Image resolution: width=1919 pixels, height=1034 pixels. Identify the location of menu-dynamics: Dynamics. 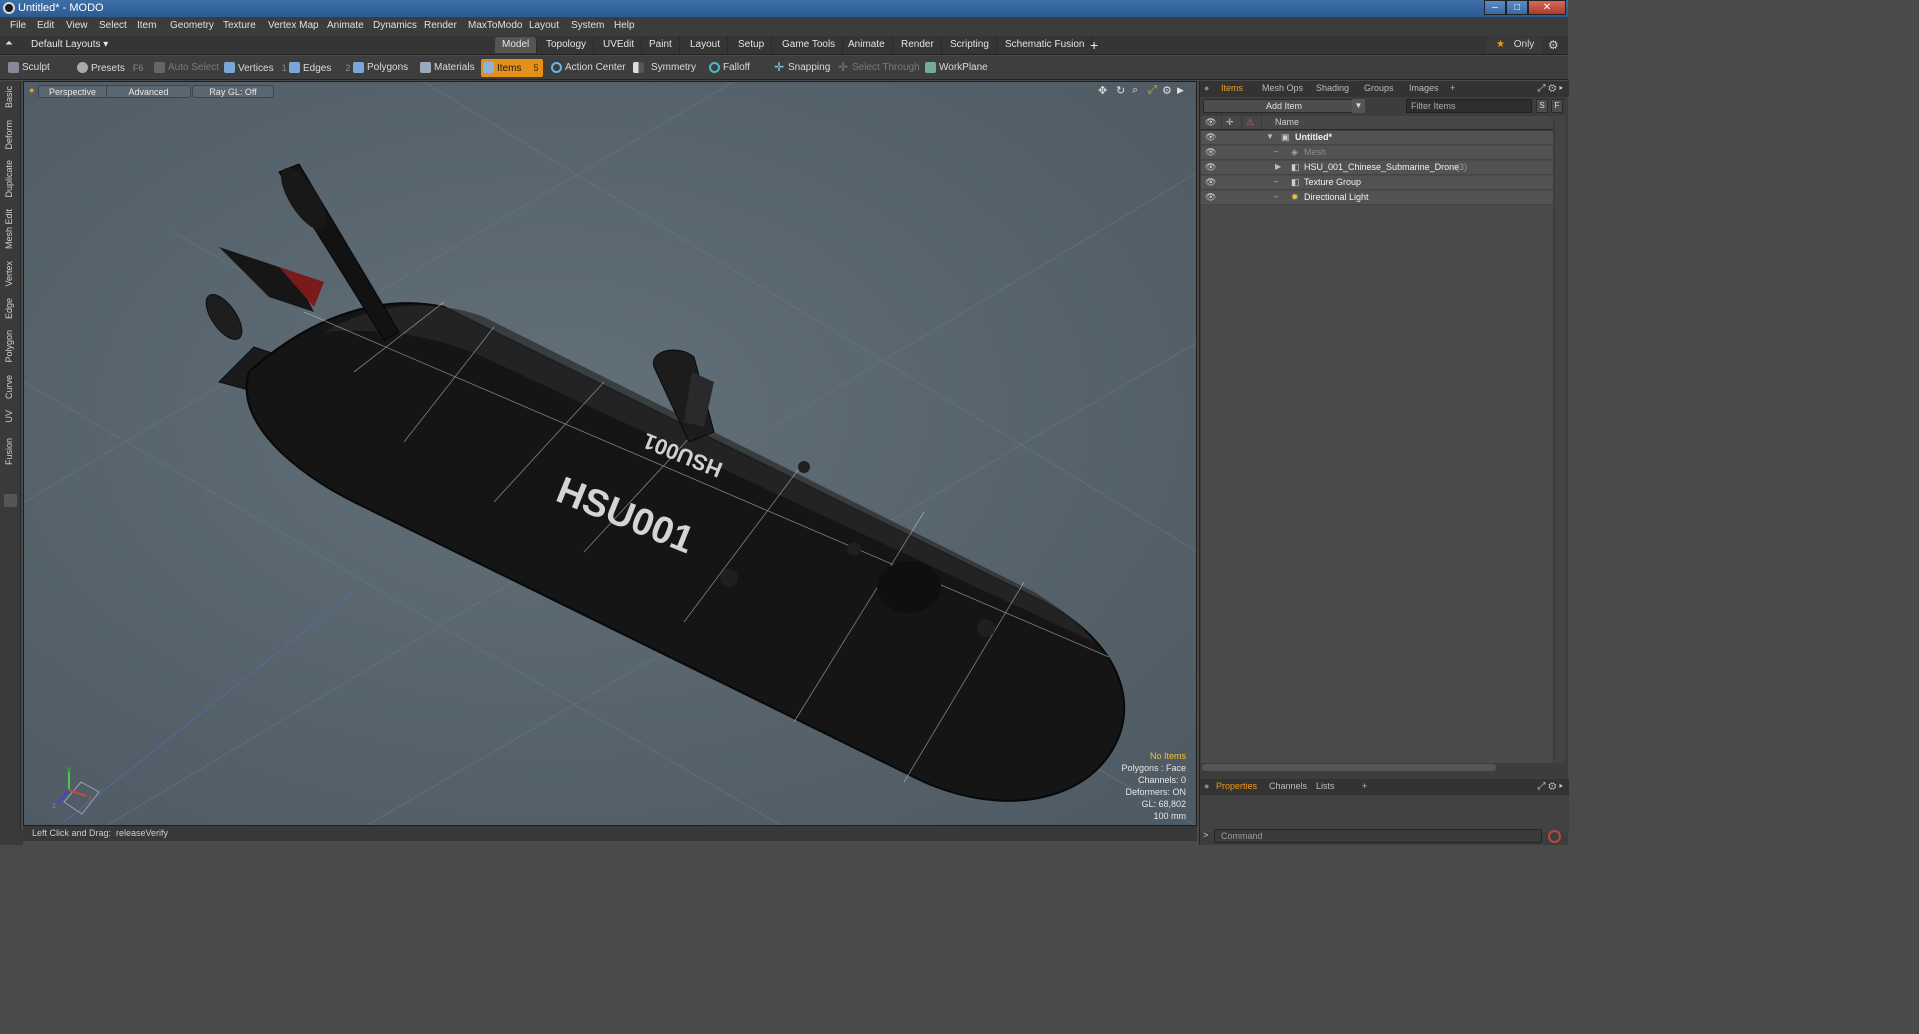
(395, 25).